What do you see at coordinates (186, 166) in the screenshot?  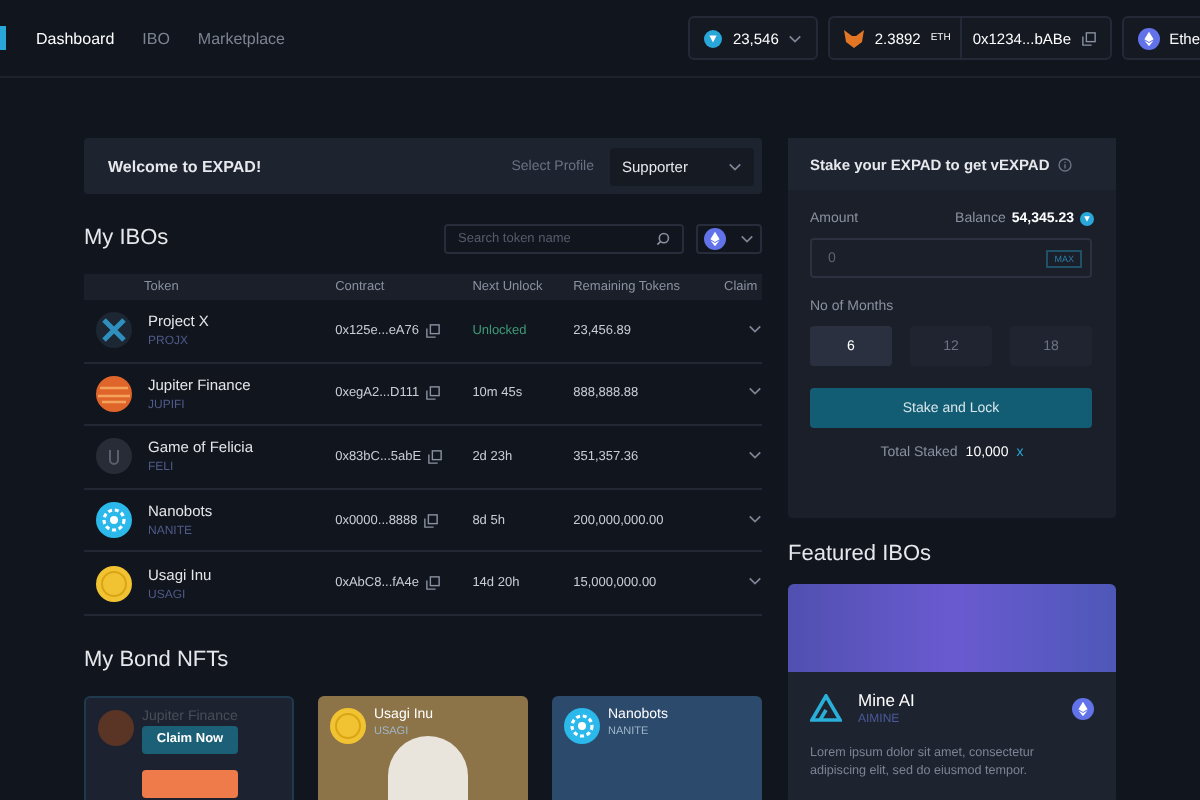 I see `welcome-title: Welcome to EXPAD!` at bounding box center [186, 166].